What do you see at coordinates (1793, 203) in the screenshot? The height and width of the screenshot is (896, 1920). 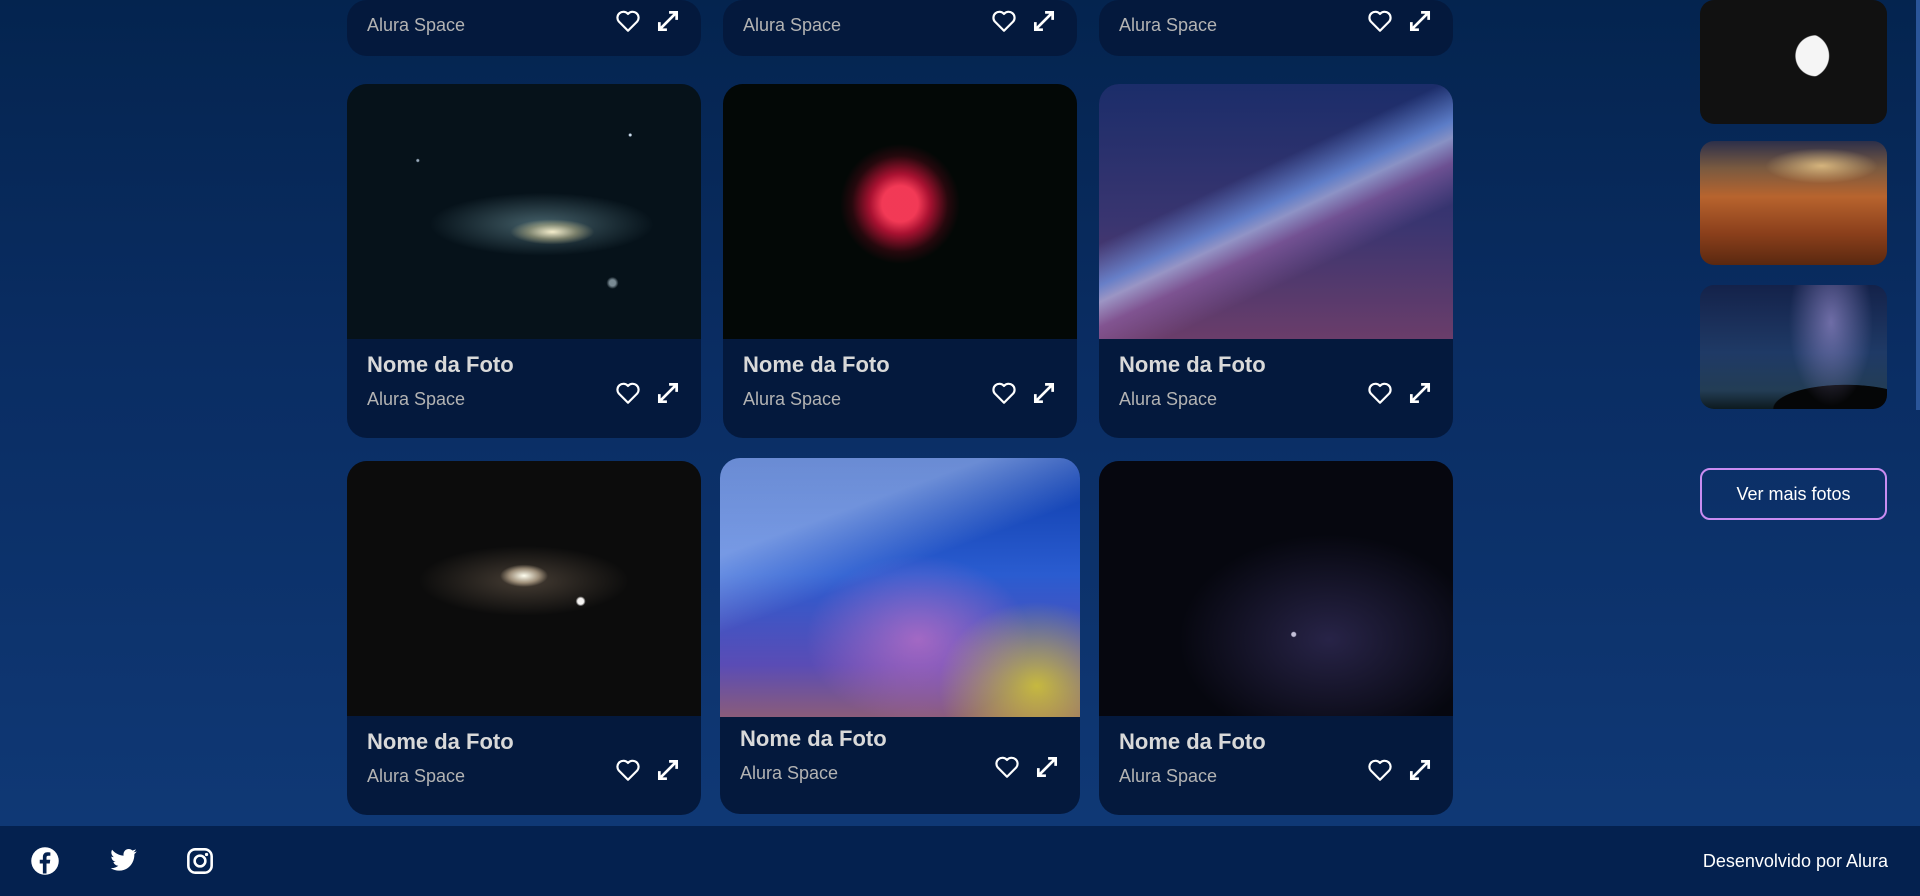 I see `thumbnail-desert-dunes` at bounding box center [1793, 203].